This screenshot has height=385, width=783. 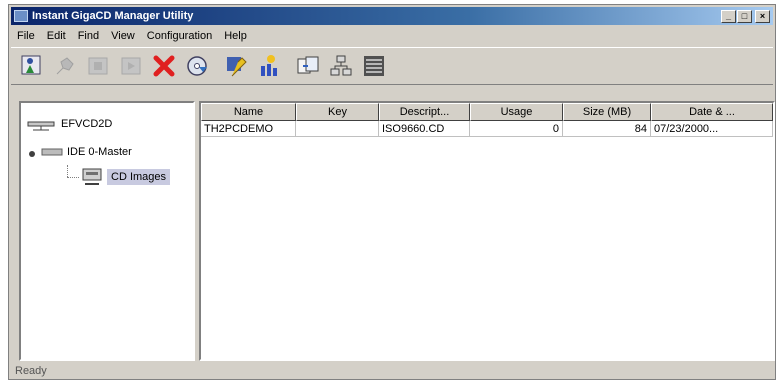 I want to click on delete-button, so click(x=164, y=66).